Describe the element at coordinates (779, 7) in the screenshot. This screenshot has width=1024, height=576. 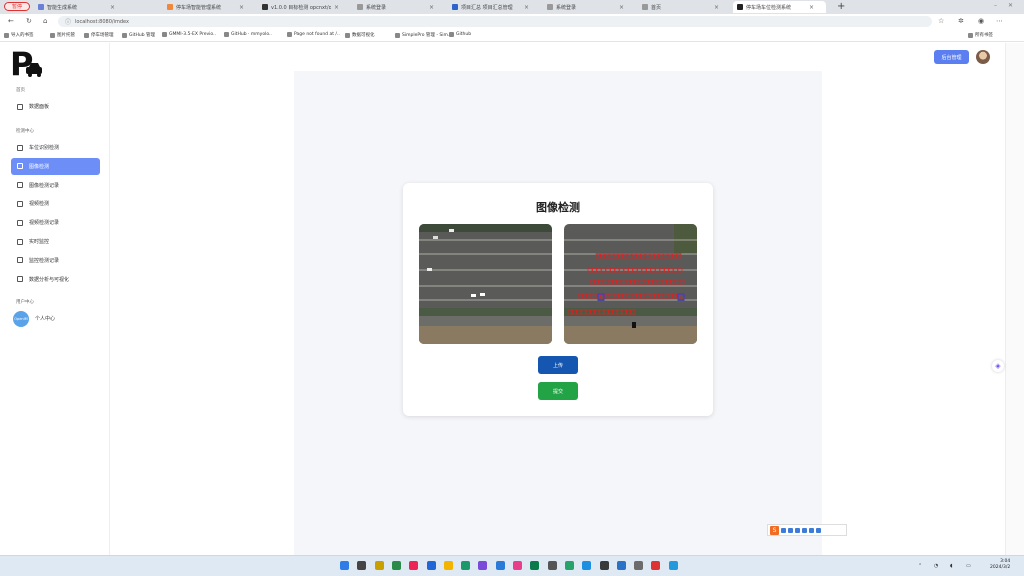
I see `browser-tab: 停车场车位检测系统 ×` at that location.